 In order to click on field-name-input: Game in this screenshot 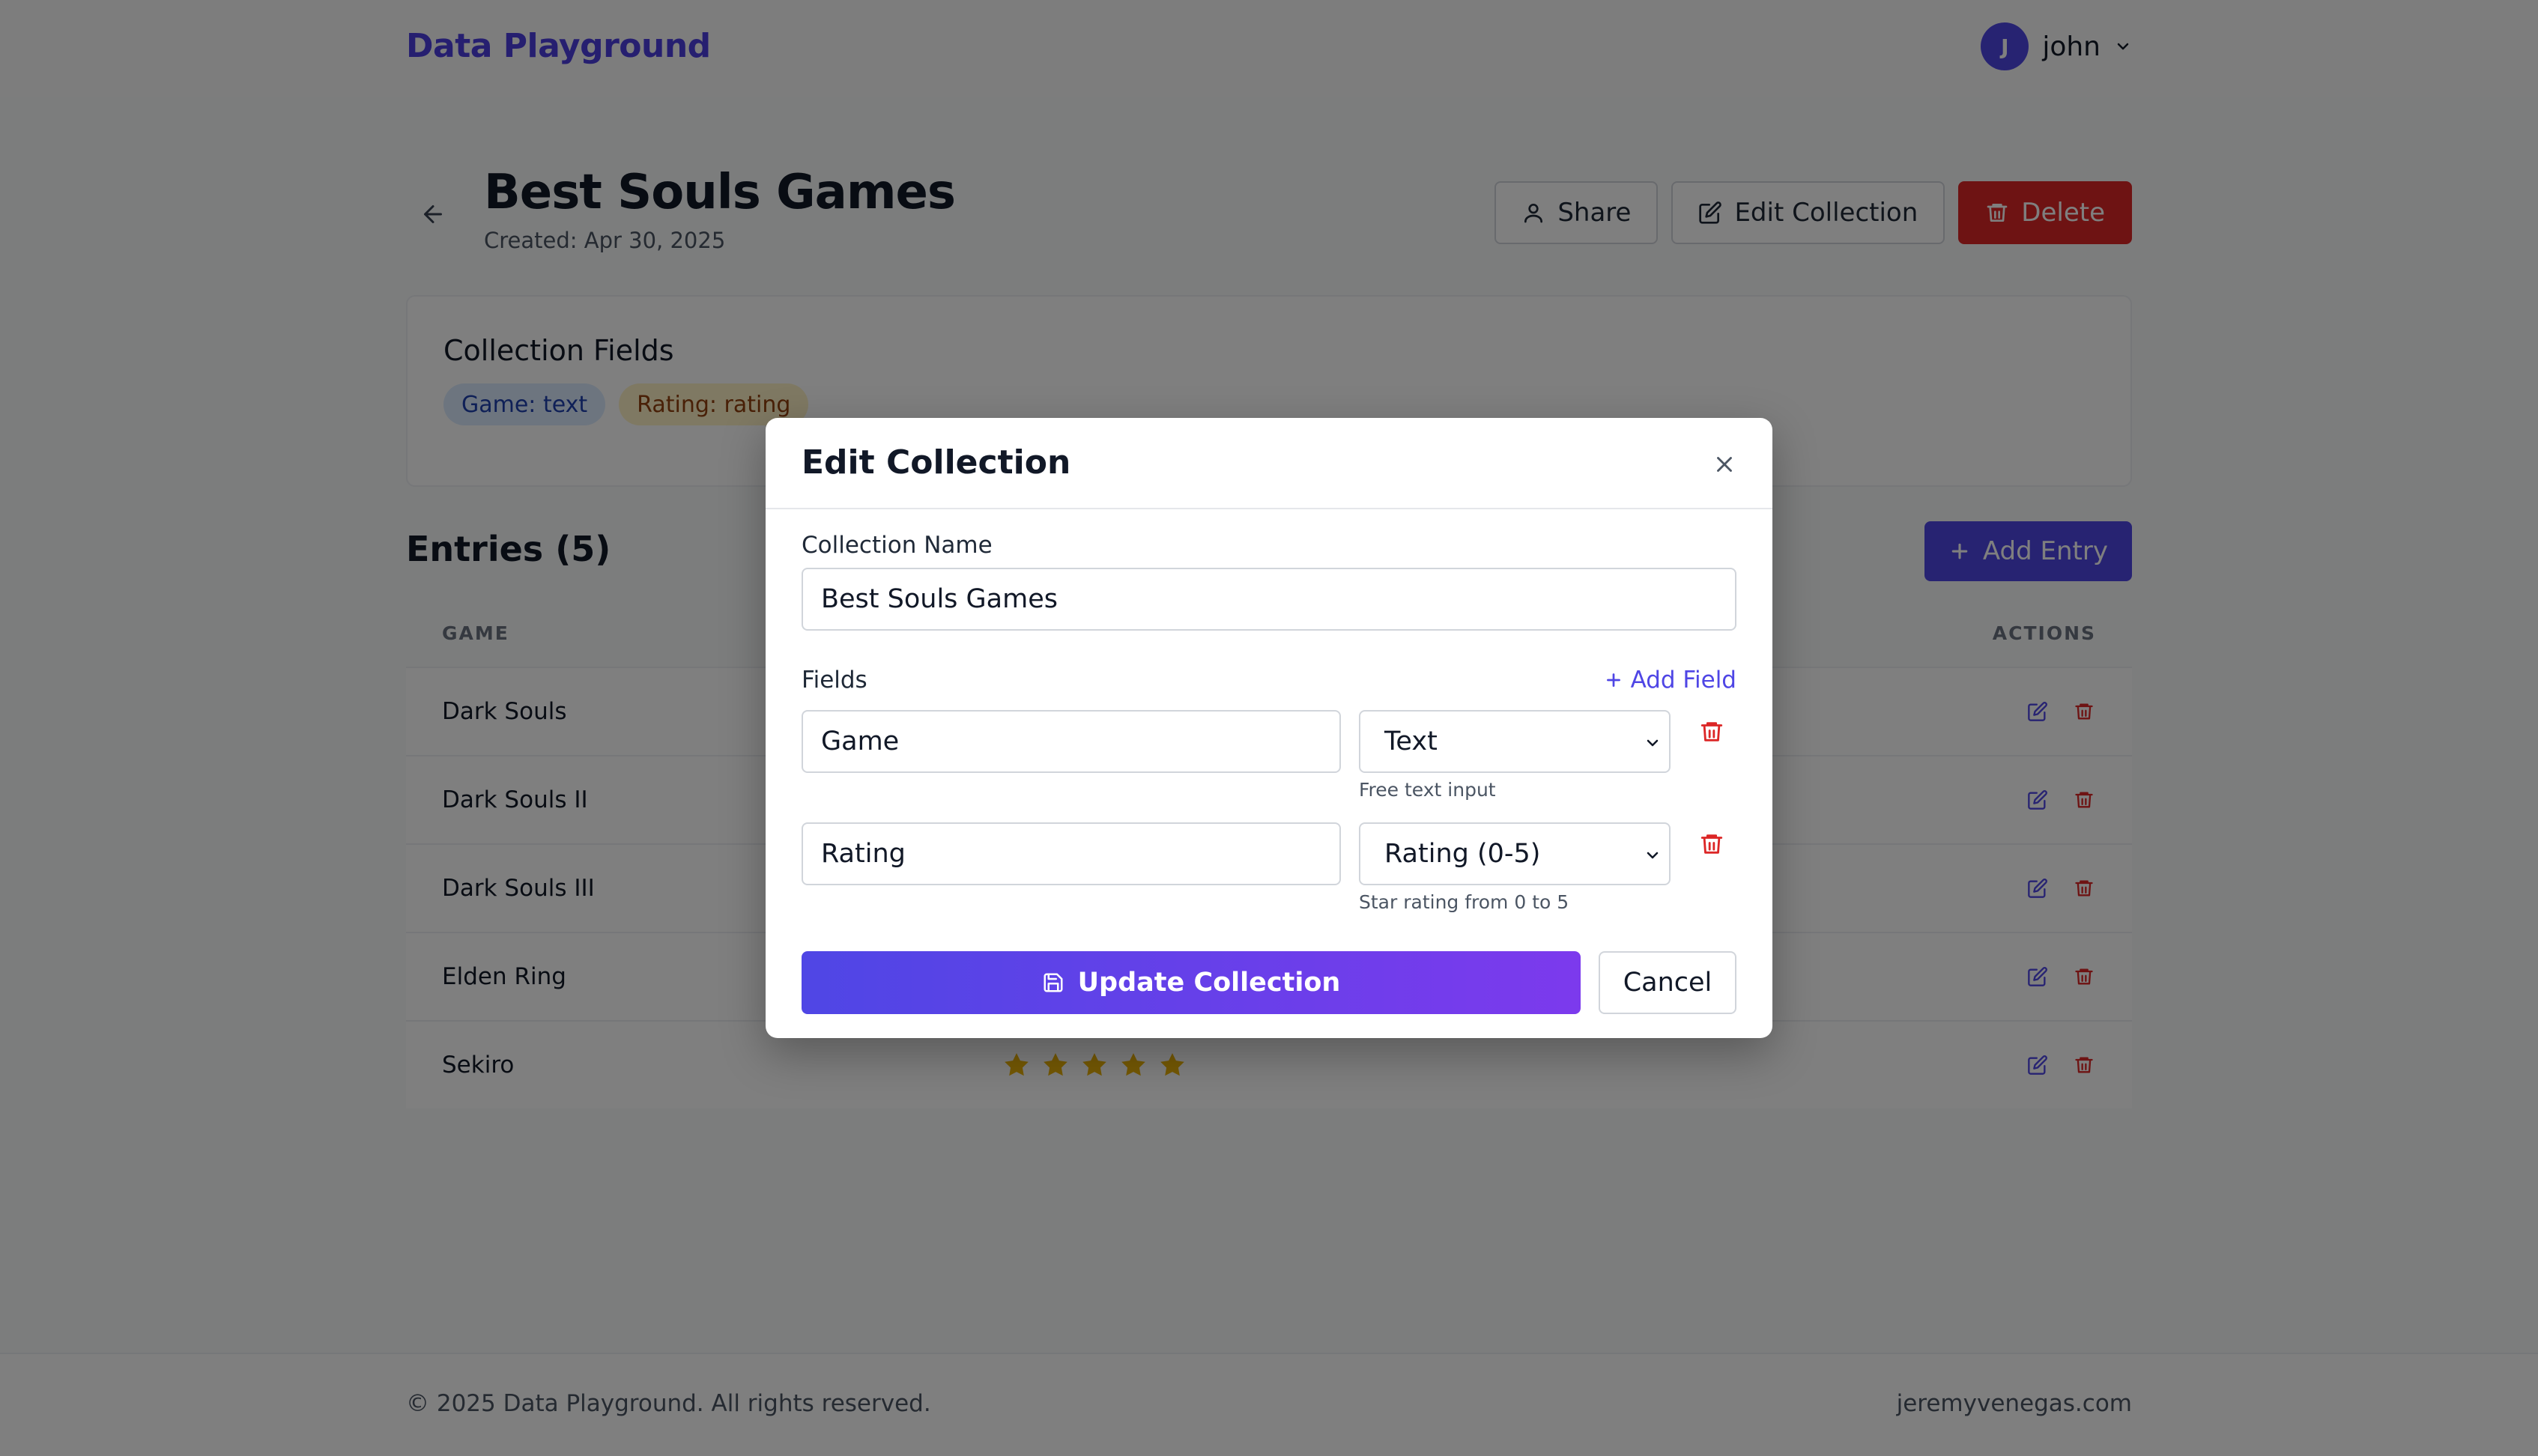, I will do `click(1071, 741)`.